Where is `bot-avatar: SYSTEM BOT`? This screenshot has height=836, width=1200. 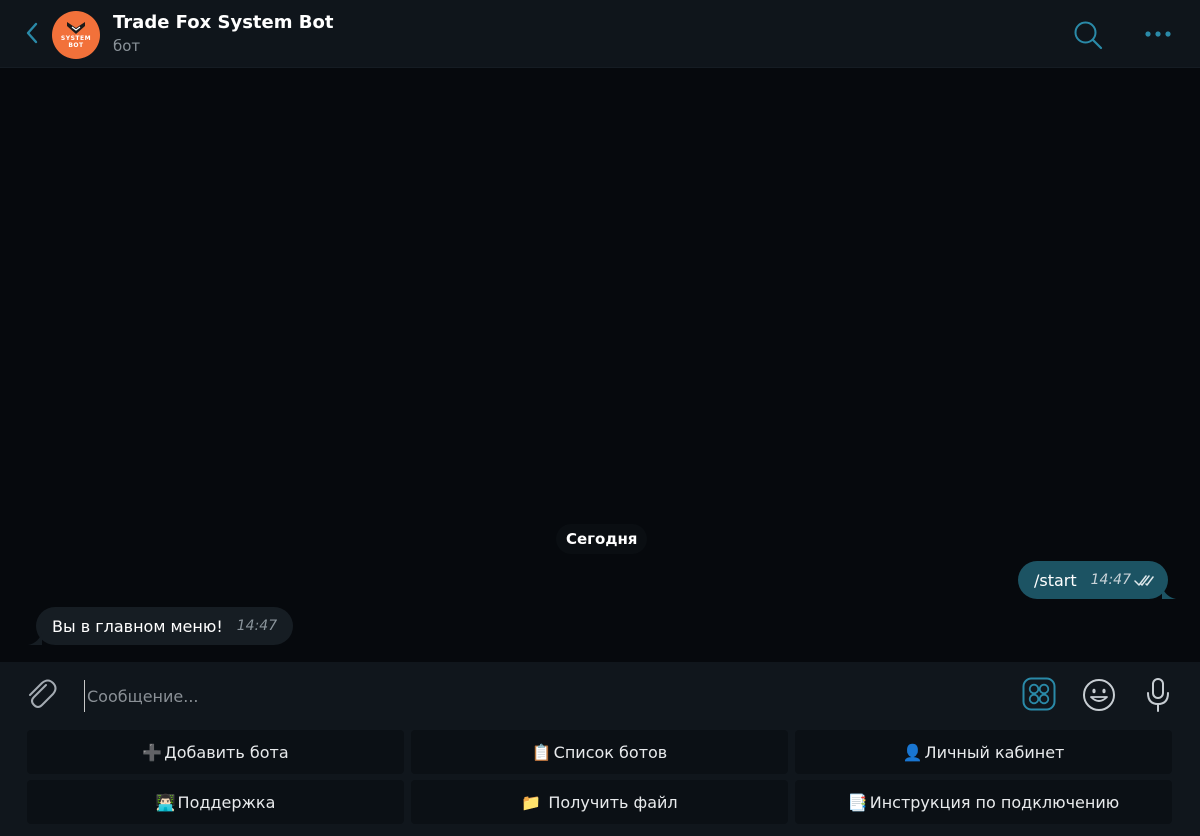
bot-avatar: SYSTEM BOT is located at coordinates (76, 35).